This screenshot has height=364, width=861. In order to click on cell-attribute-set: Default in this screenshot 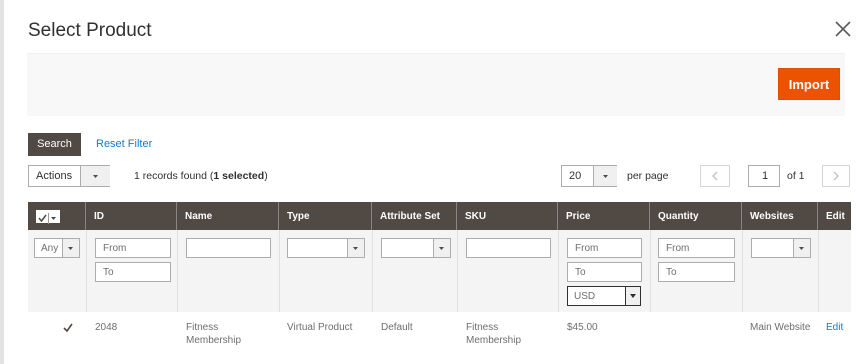, I will do `click(397, 327)`.